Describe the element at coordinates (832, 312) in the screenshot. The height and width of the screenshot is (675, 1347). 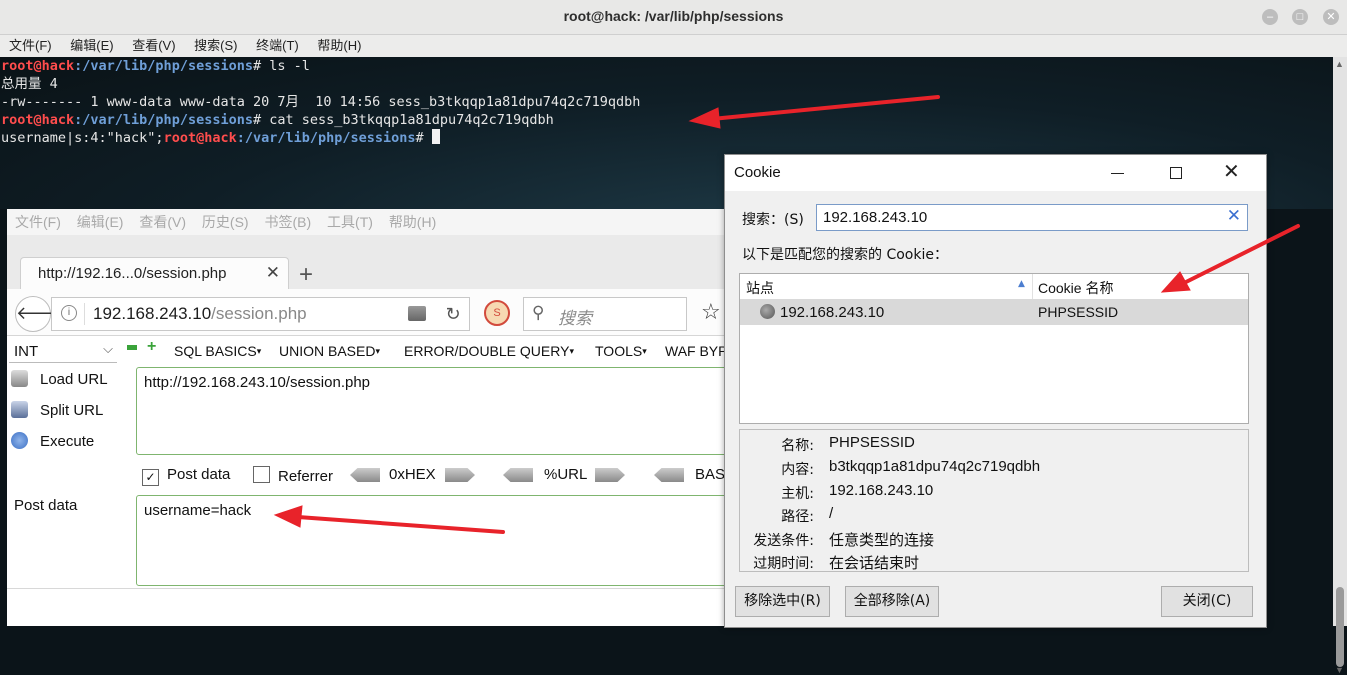
I see `row-site: 192.168.243.10` at that location.